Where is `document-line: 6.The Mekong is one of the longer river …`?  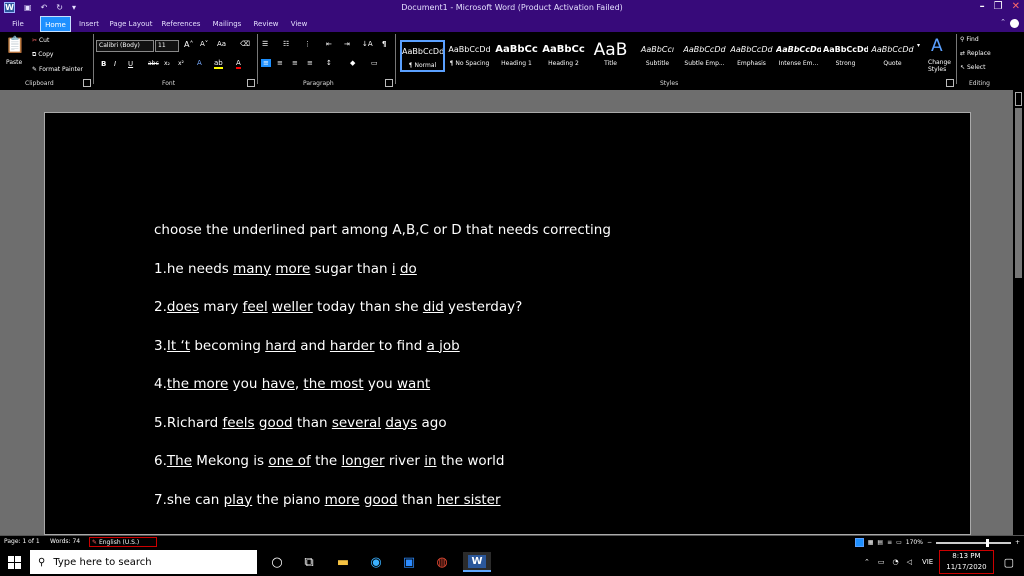 document-line: 6.The Mekong is one of the longer river … is located at coordinates (329, 461).